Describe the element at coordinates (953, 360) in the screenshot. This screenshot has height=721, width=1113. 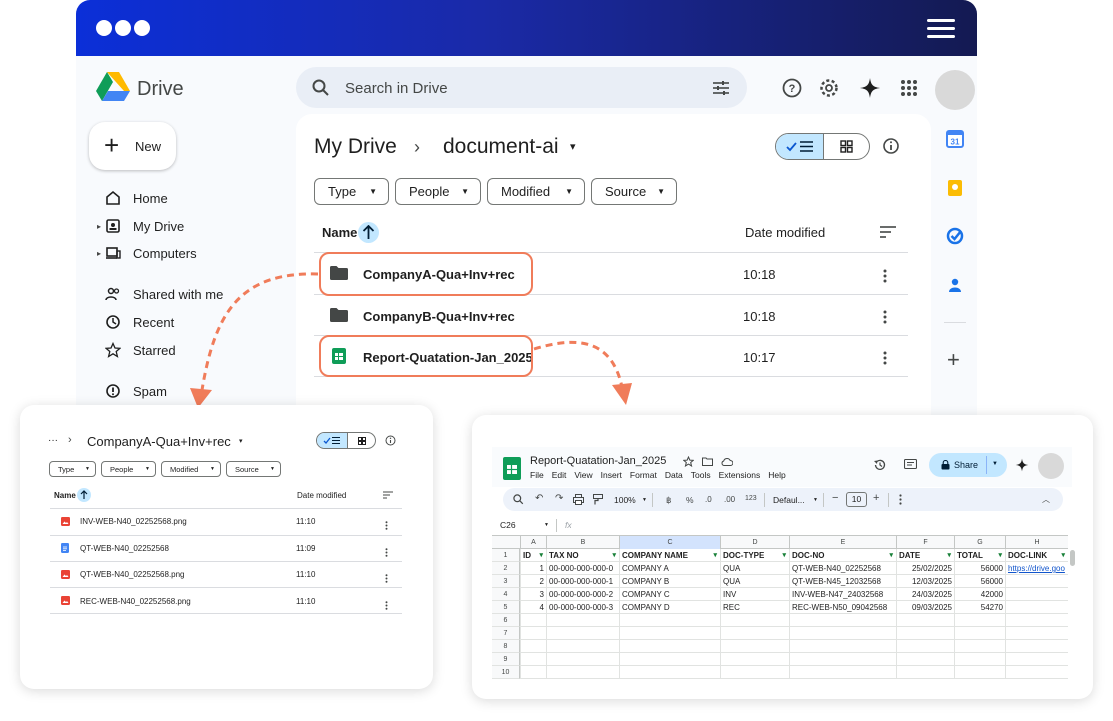
I see `add-addon-icon: +` at that location.